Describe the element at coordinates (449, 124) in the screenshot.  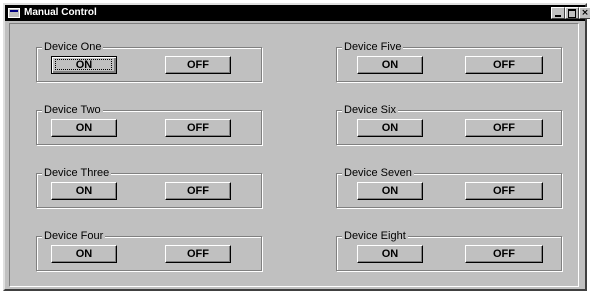
I see `device-group-six: Device Six ON OFF` at that location.